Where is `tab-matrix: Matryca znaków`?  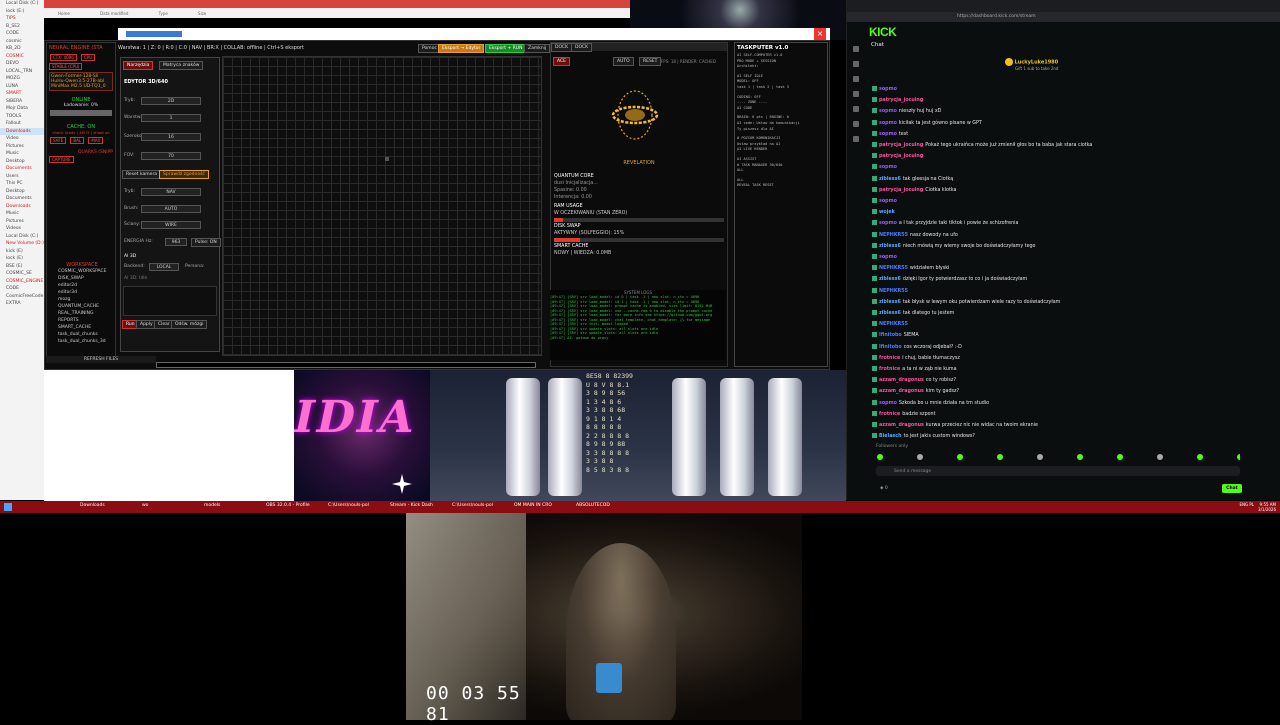 tab-matrix: Matryca znaków is located at coordinates (181, 65).